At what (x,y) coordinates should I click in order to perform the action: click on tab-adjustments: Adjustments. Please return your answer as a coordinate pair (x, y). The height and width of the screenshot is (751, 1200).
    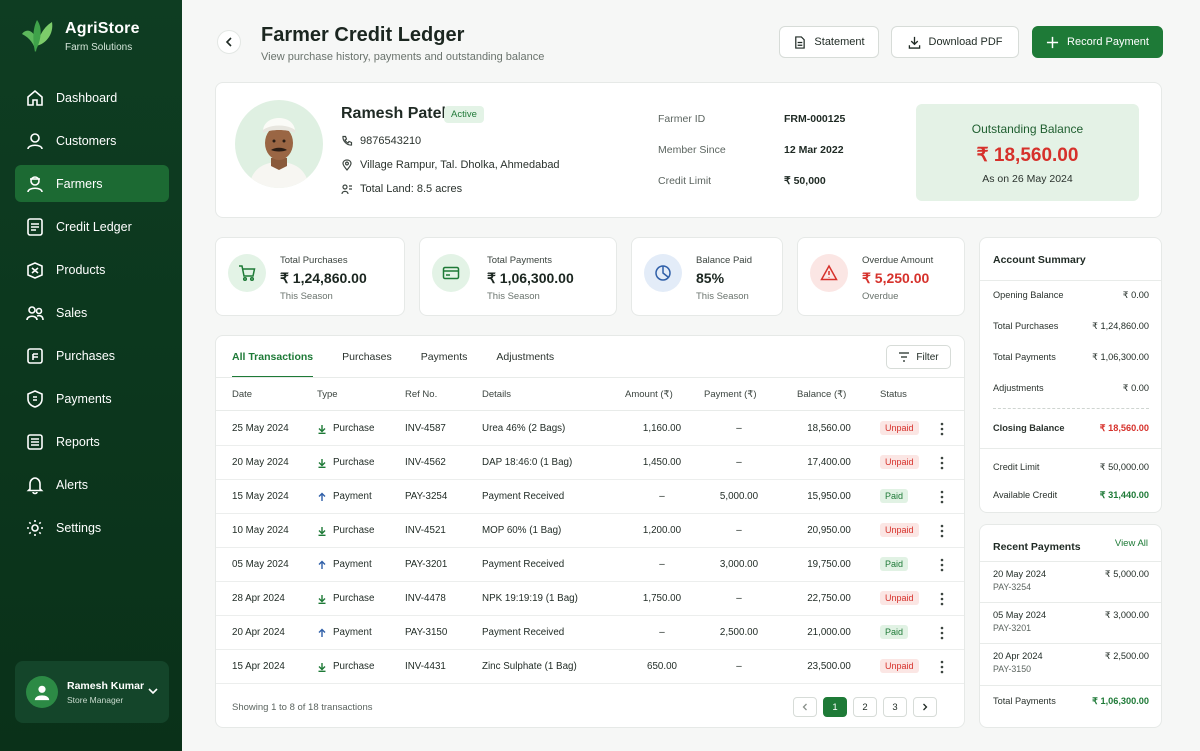
    Looking at the image, I should click on (525, 357).